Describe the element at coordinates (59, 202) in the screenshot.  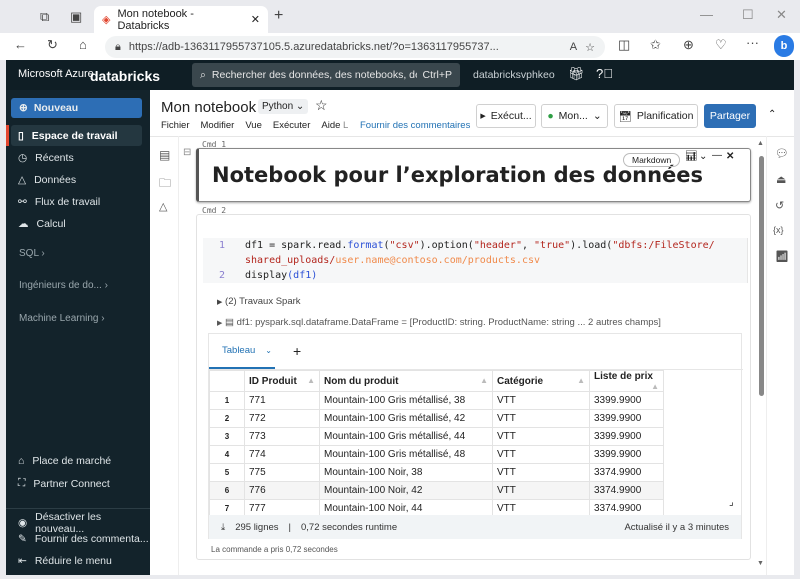
I see `sidebar-item: ⚯ Flux de travail` at that location.